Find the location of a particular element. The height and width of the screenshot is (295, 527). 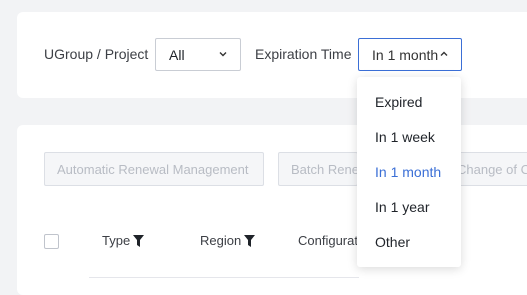

expiration-time-select: In 1 month is located at coordinates (410, 54).